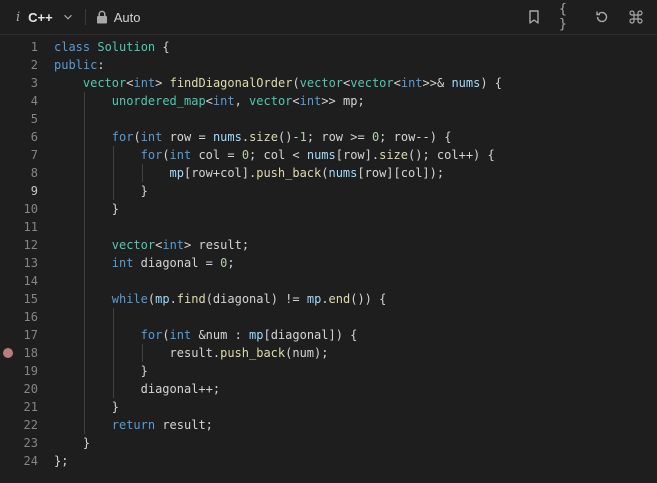  I want to click on line-number: 6, so click(34, 137).